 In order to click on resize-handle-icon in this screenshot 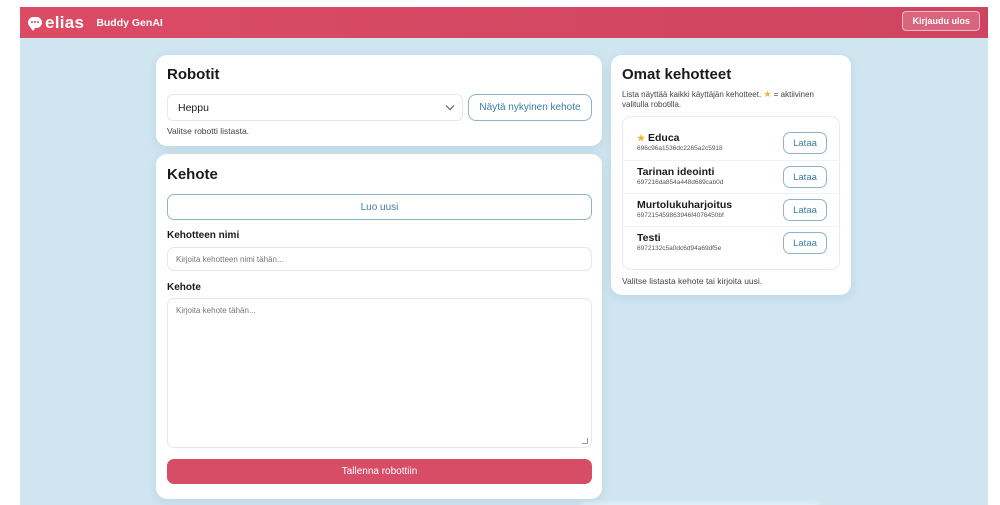, I will do `click(585, 441)`.